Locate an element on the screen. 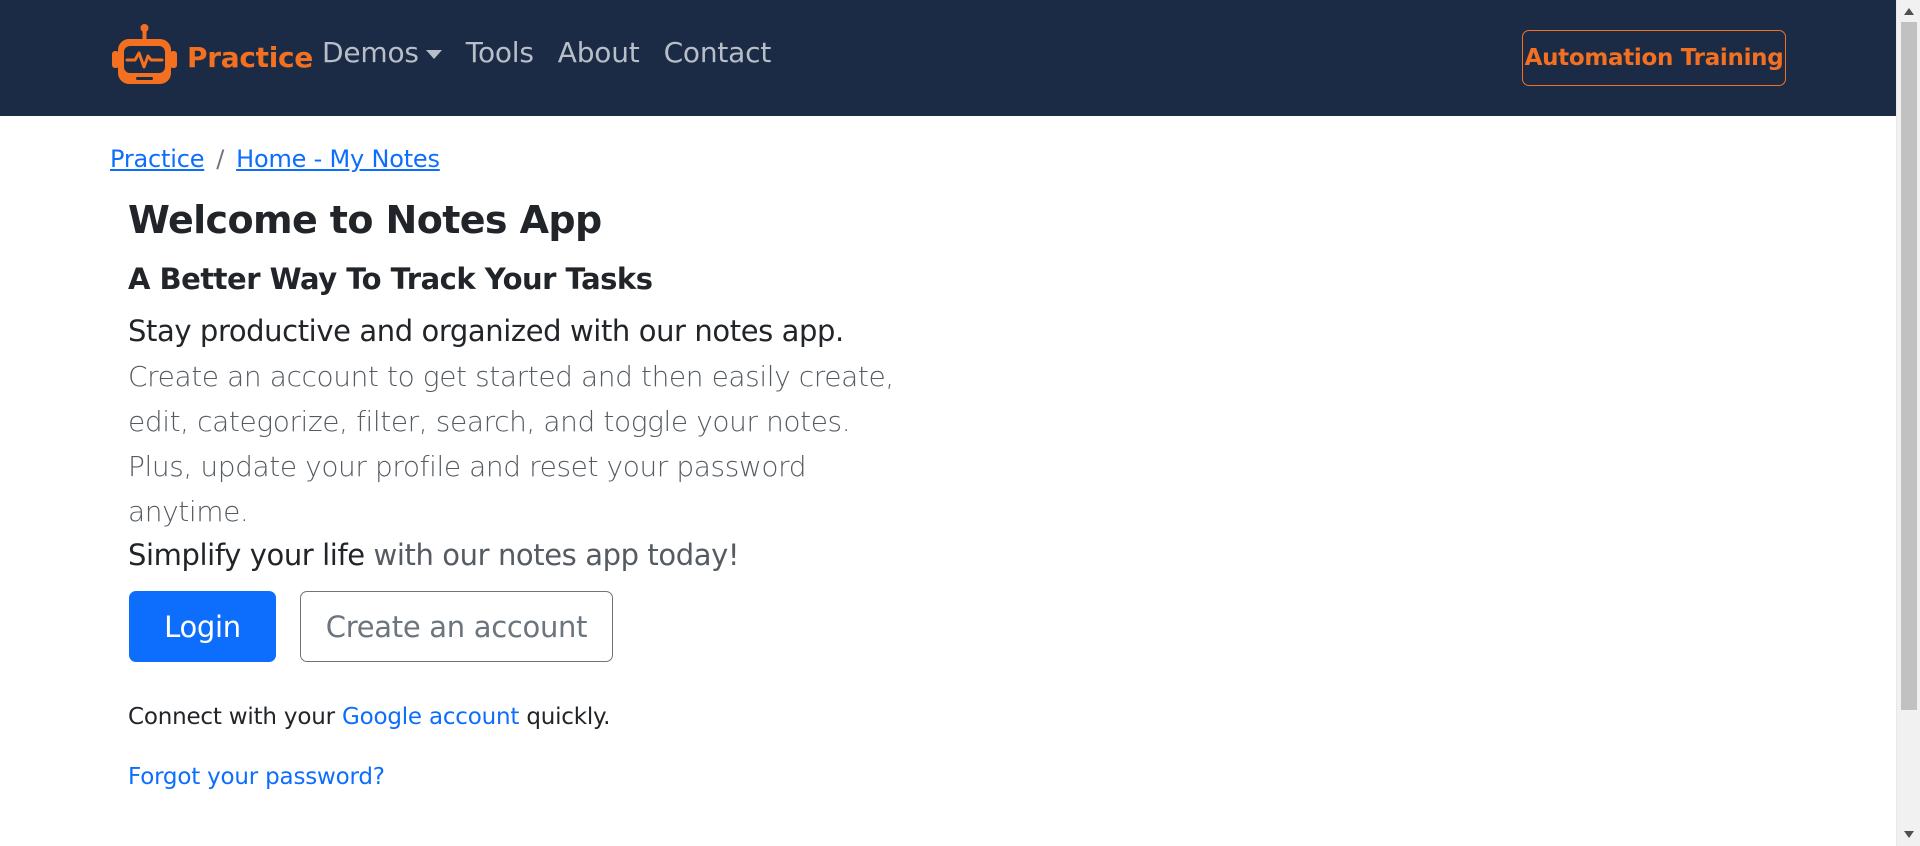  nav-item-contact: Contact is located at coordinates (718, 52).